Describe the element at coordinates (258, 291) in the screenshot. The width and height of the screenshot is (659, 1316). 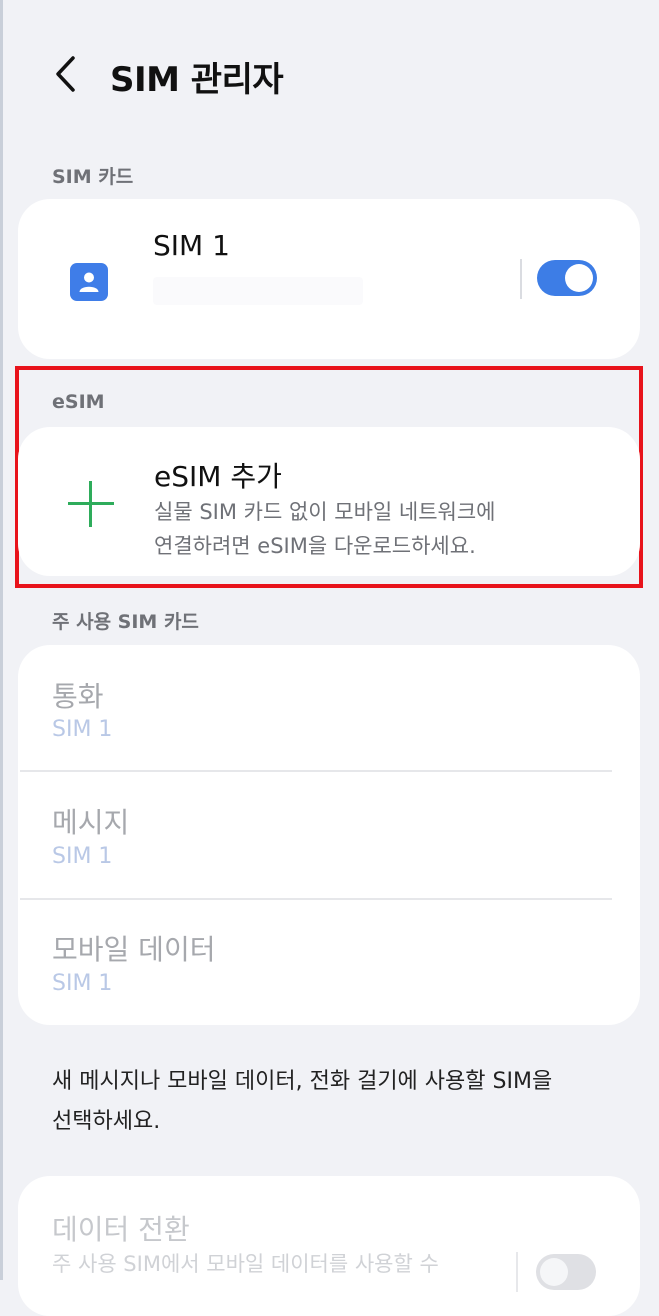
I see `sim-1-number-redacted` at that location.